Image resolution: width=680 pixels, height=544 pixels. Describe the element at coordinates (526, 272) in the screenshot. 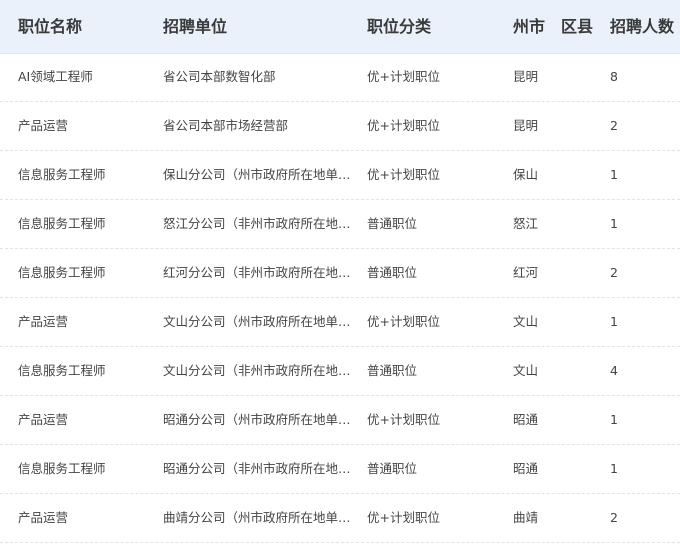

I see `cell-city: 红河` at that location.